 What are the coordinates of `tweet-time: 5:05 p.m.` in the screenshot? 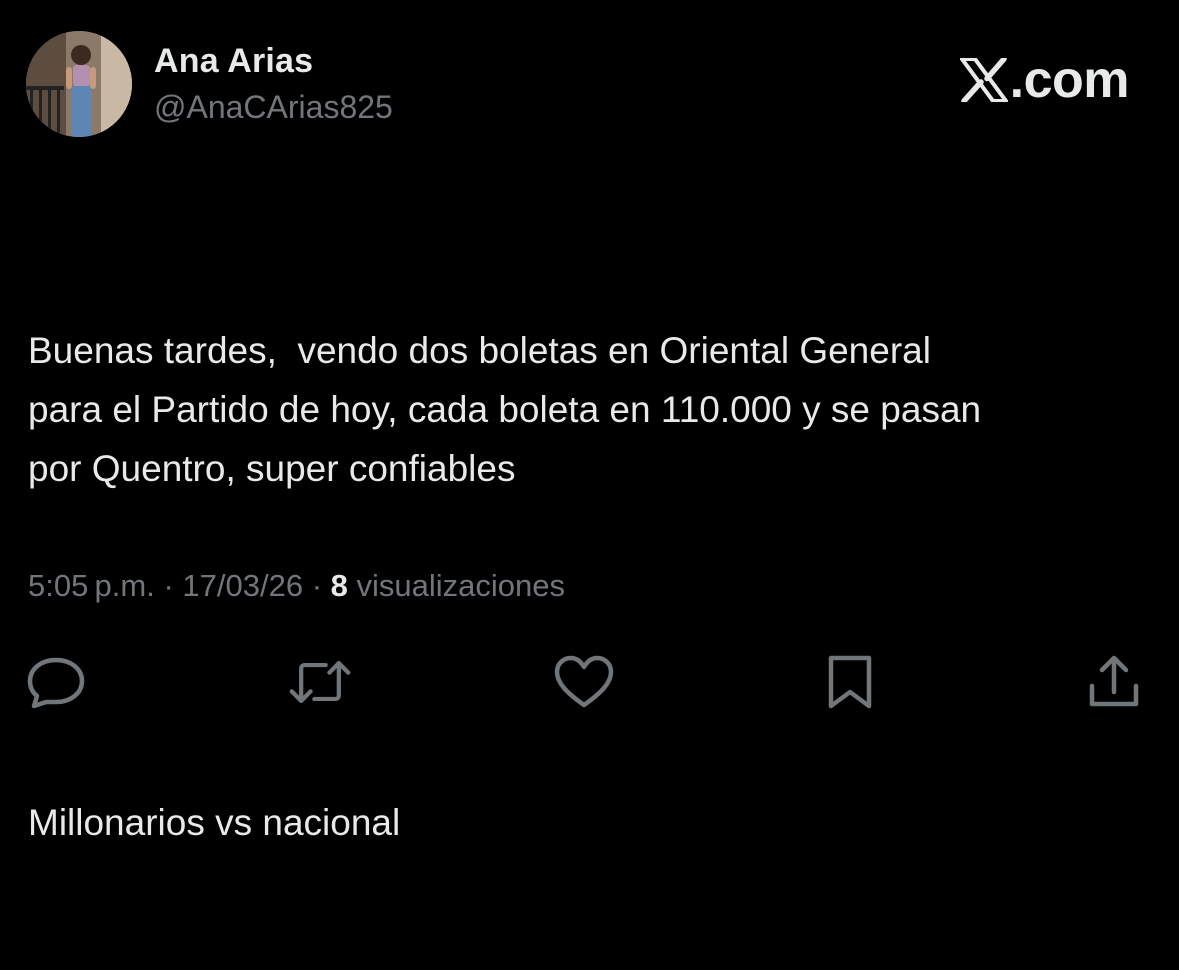 It's located at (91, 585).